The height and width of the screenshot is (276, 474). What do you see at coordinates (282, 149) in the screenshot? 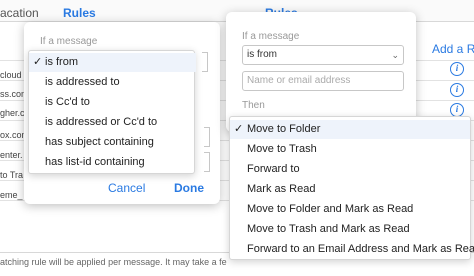
I see `menu-item-label: Move to Trash` at bounding box center [282, 149].